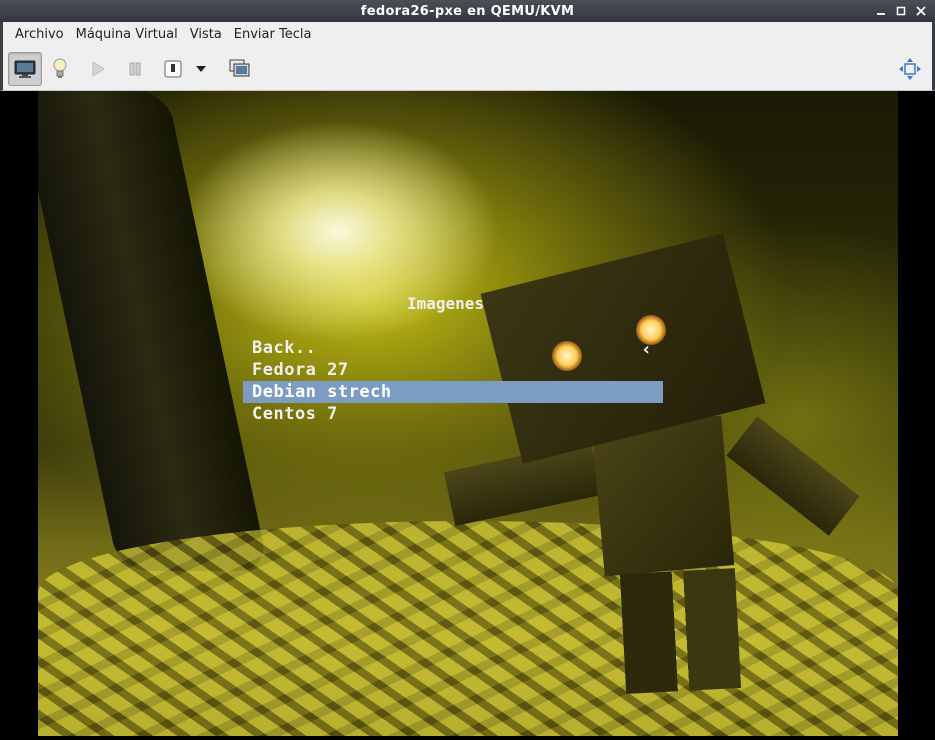 This screenshot has height=740, width=935. I want to click on menu-archivo: Archivo, so click(39, 34).